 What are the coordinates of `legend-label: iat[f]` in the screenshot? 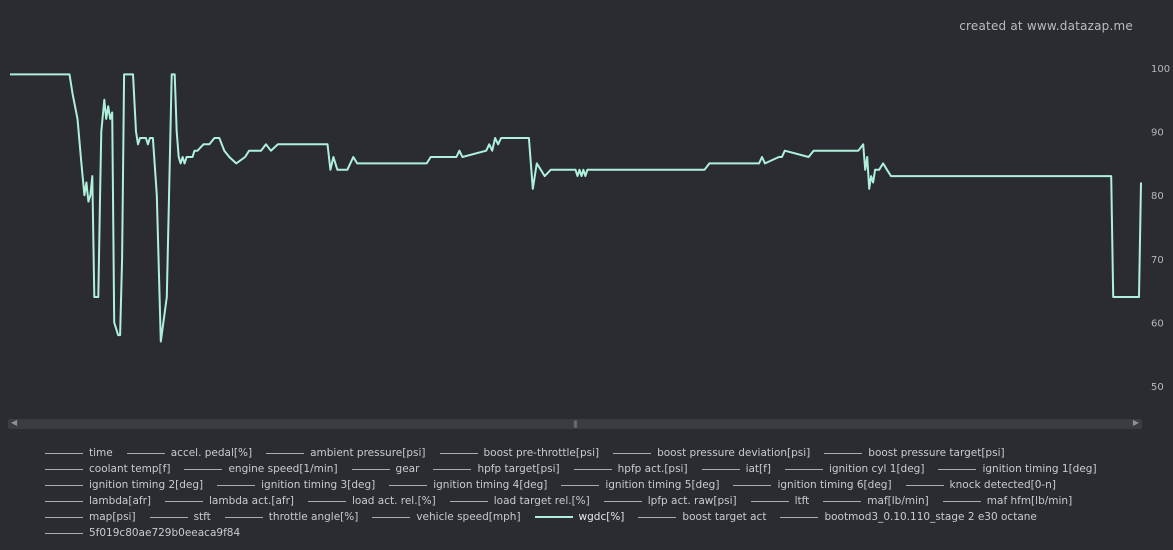 It's located at (758, 469).